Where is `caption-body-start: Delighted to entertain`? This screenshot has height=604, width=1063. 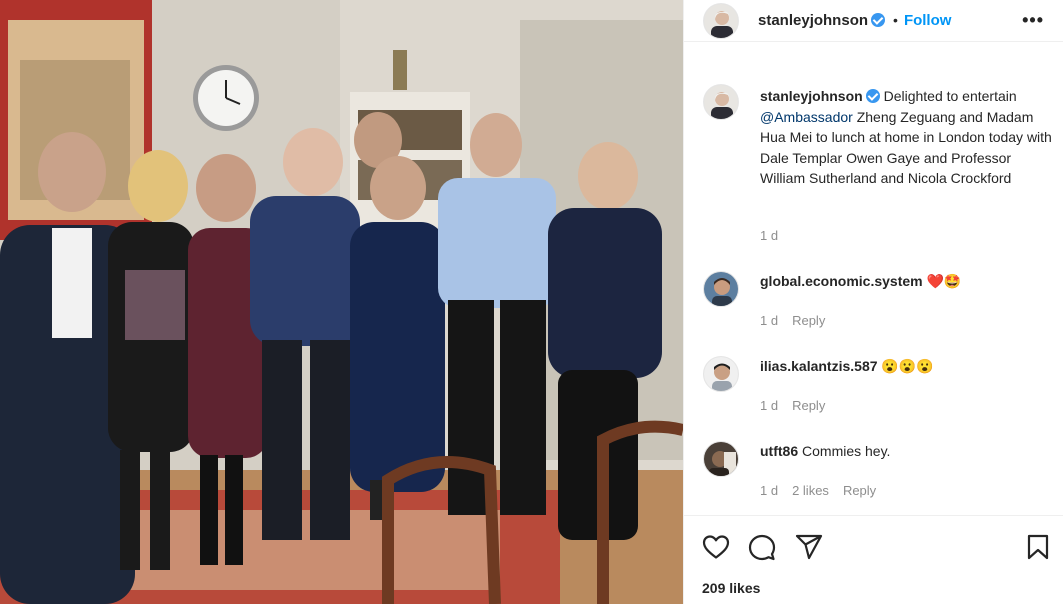 caption-body-start: Delighted to entertain is located at coordinates (948, 96).